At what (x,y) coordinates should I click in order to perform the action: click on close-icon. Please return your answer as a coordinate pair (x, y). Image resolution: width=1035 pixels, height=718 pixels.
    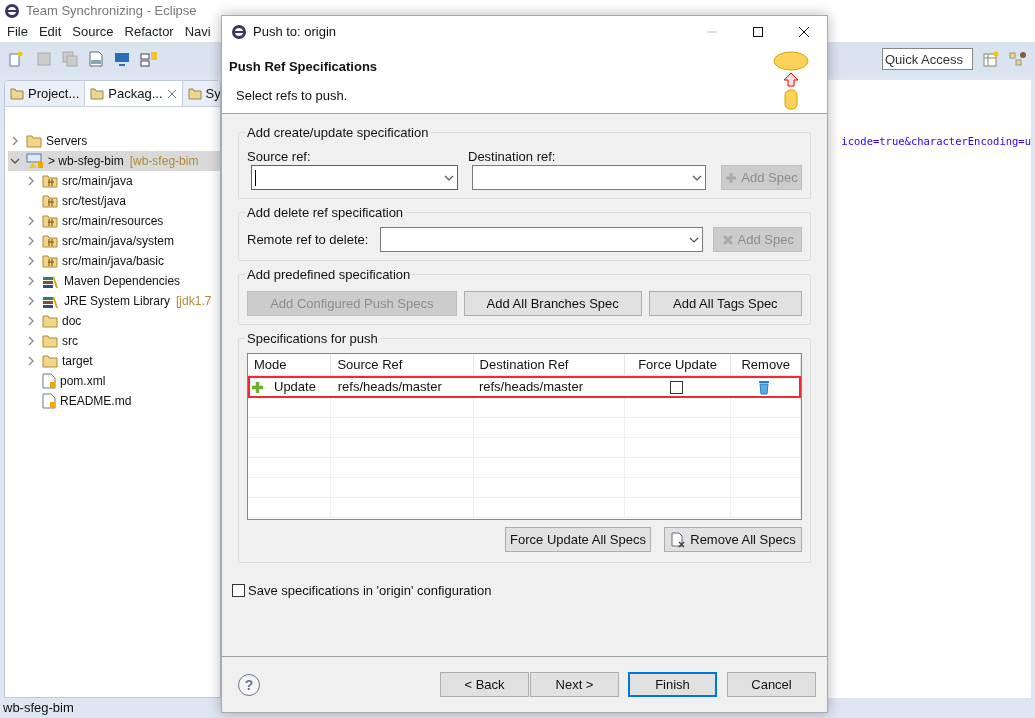
    Looking at the image, I should click on (171, 93).